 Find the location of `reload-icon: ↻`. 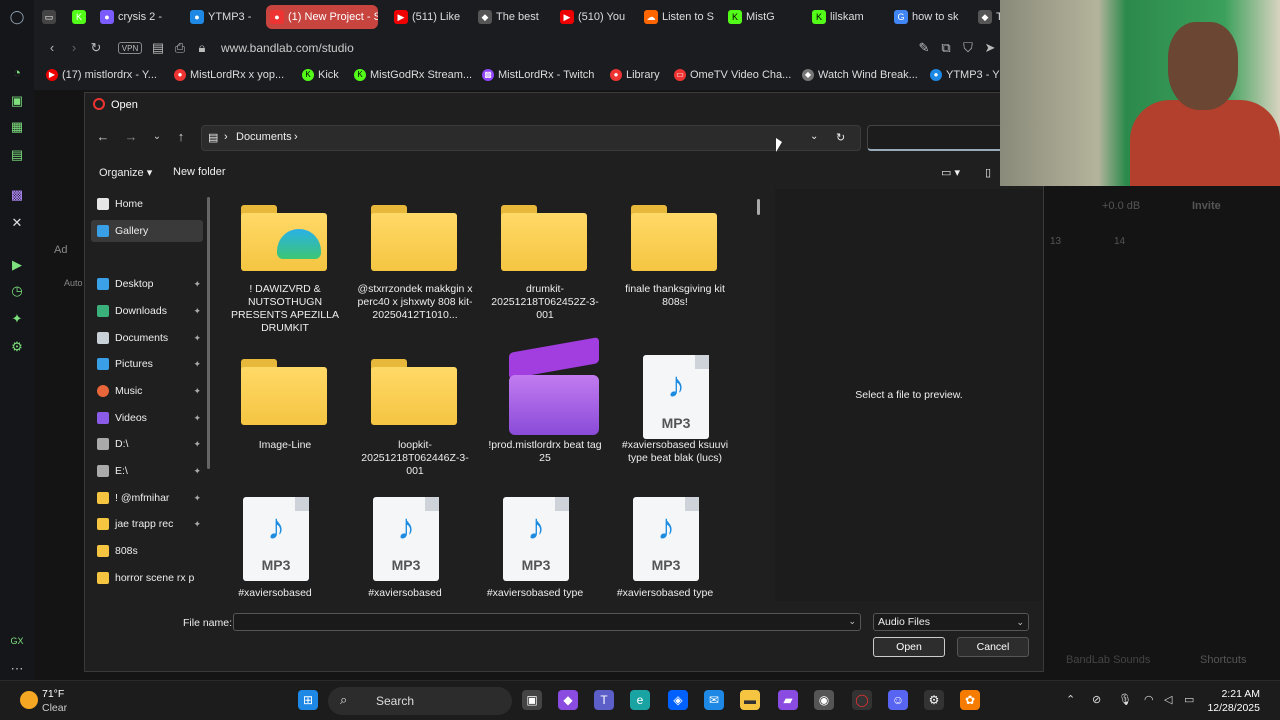

reload-icon: ↻ is located at coordinates (96, 48).